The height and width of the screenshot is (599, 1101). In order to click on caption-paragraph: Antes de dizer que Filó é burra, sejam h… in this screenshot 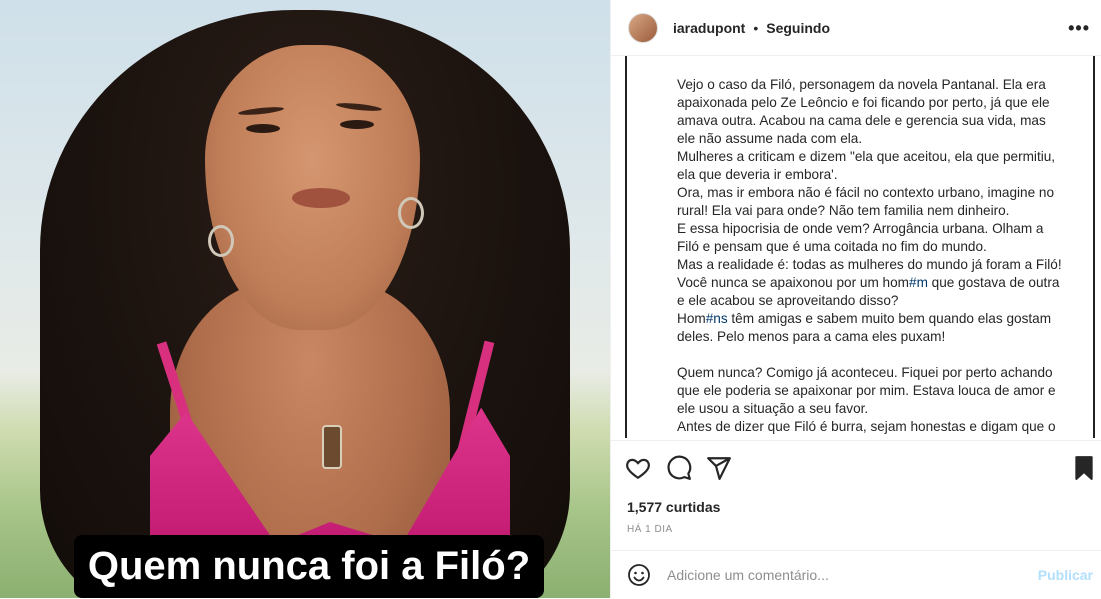, I will do `click(866, 426)`.